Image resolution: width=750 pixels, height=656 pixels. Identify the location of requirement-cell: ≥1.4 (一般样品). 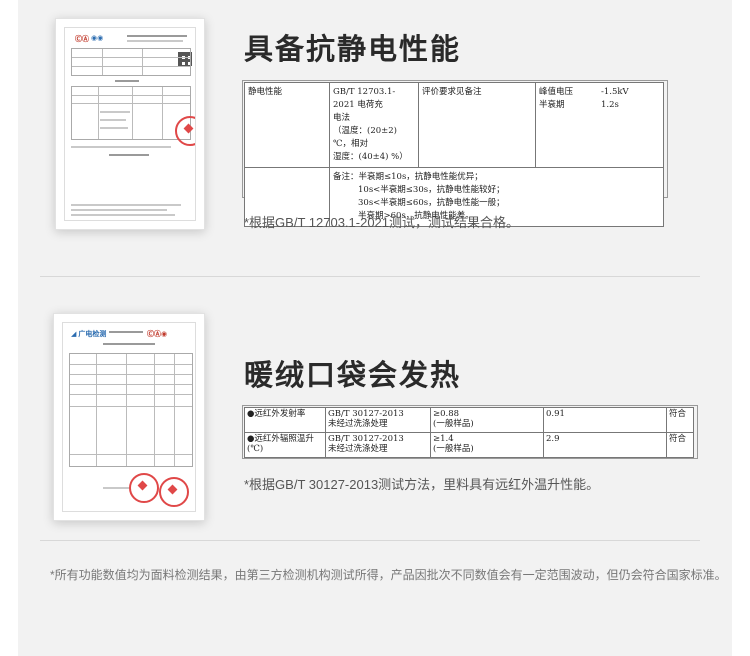
(487, 445).